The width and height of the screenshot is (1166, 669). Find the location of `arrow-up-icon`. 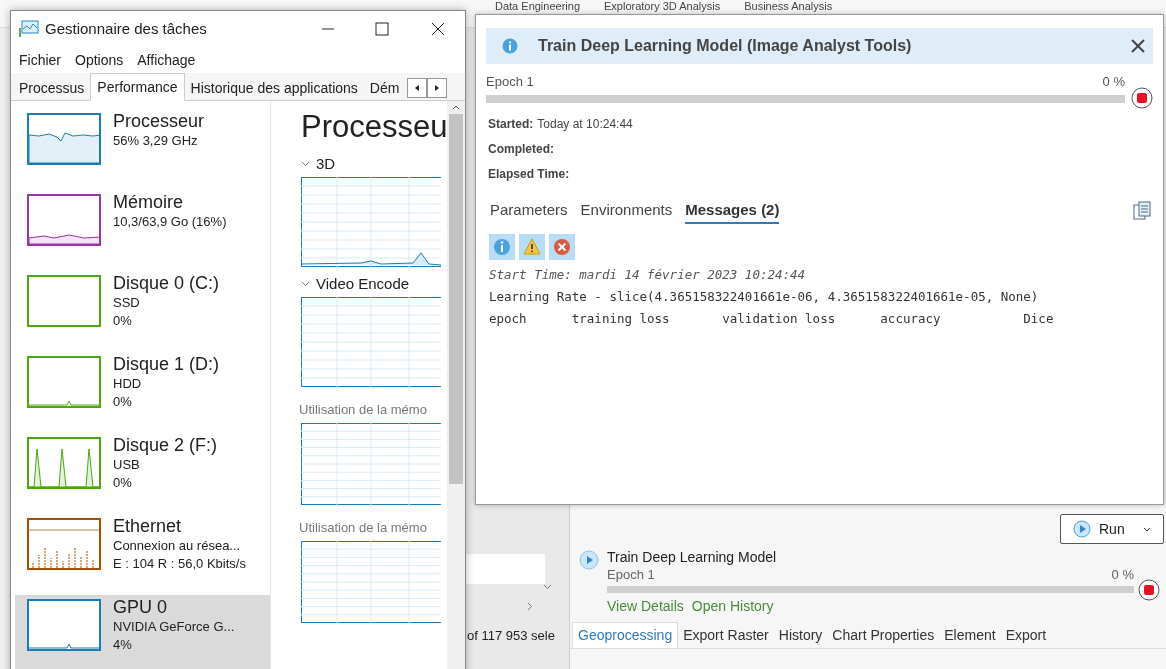

arrow-up-icon is located at coordinates (456, 107).